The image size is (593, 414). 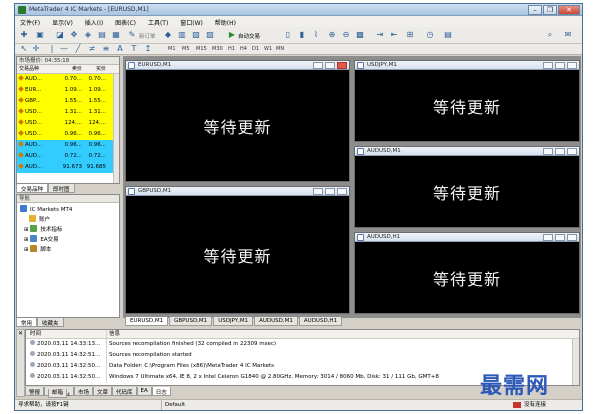 What do you see at coordinates (102, 35) in the screenshot?
I see `terminal-icon: ▤` at bounding box center [102, 35].